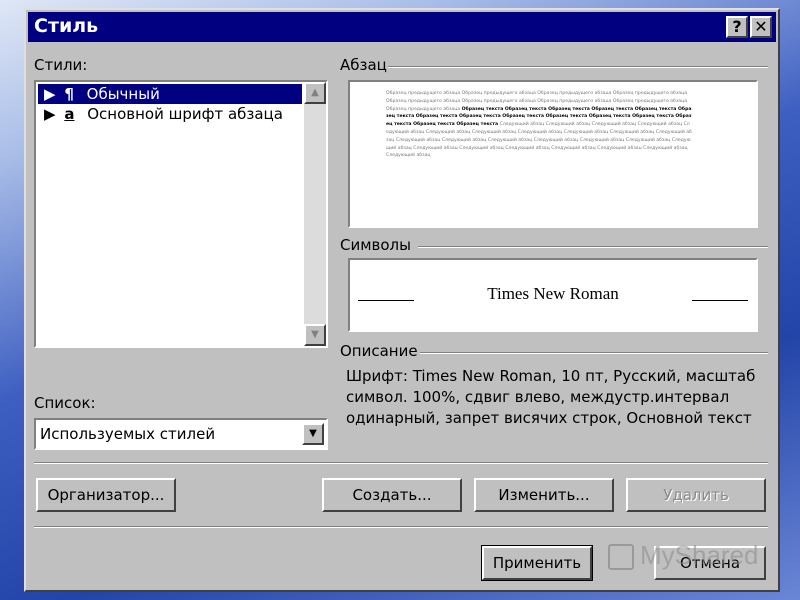 The height and width of the screenshot is (600, 800). I want to click on symbols-preview: Times New Roman, so click(553, 295).